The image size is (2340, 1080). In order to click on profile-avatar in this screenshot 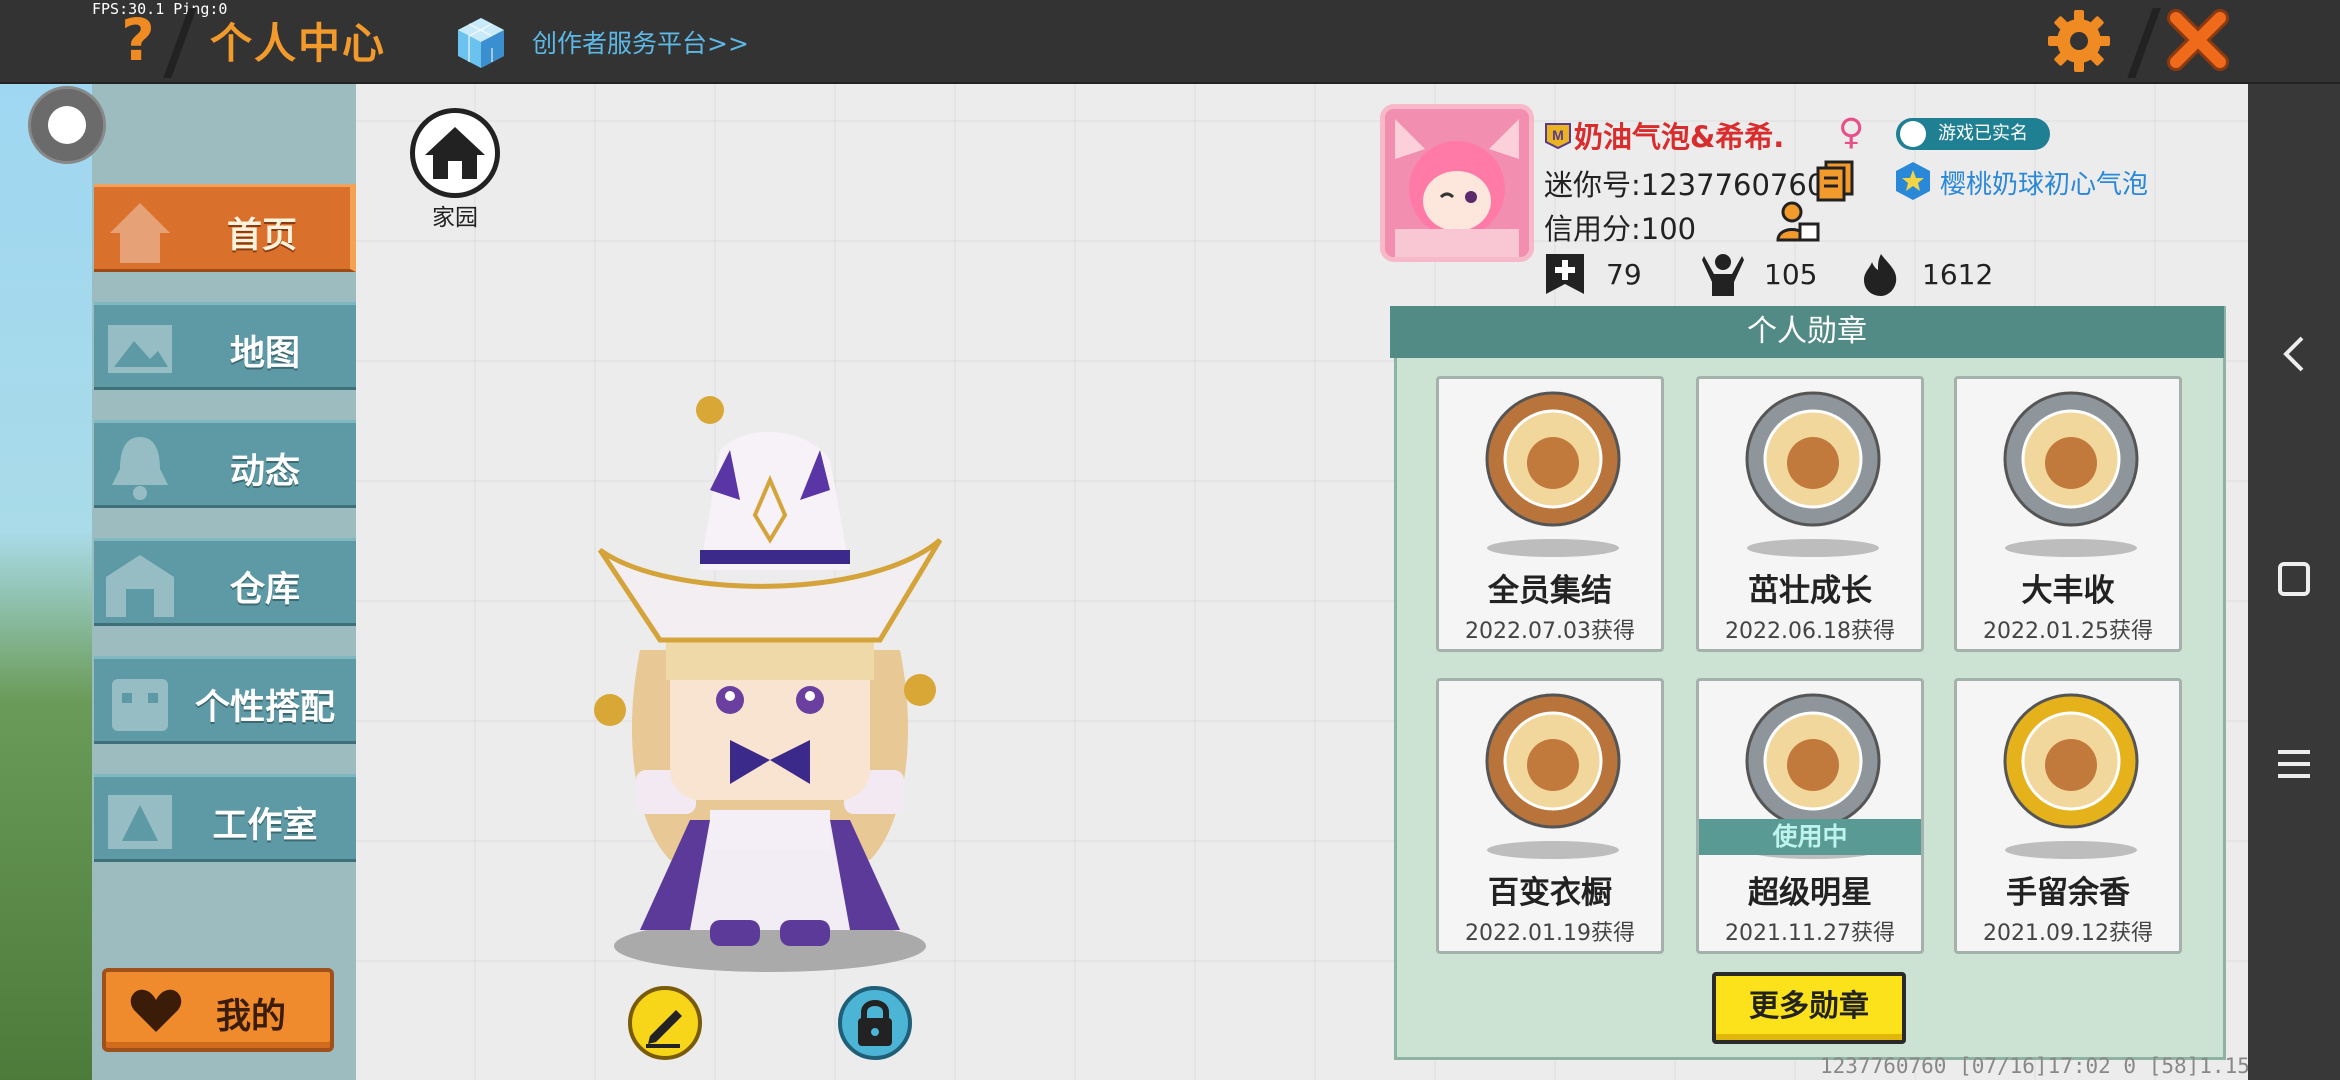, I will do `click(1457, 183)`.